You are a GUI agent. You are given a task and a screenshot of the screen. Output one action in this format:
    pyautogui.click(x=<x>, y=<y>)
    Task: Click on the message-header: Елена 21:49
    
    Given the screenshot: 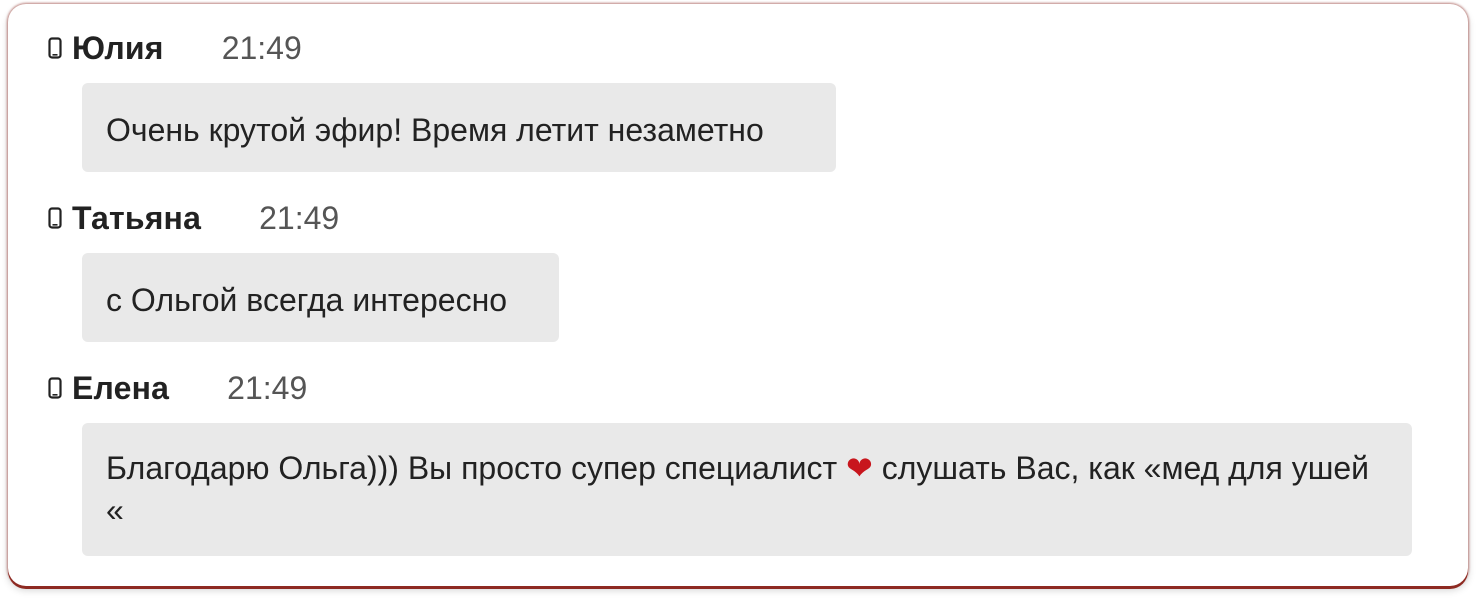 What is the action you would take?
    pyautogui.click(x=177, y=388)
    